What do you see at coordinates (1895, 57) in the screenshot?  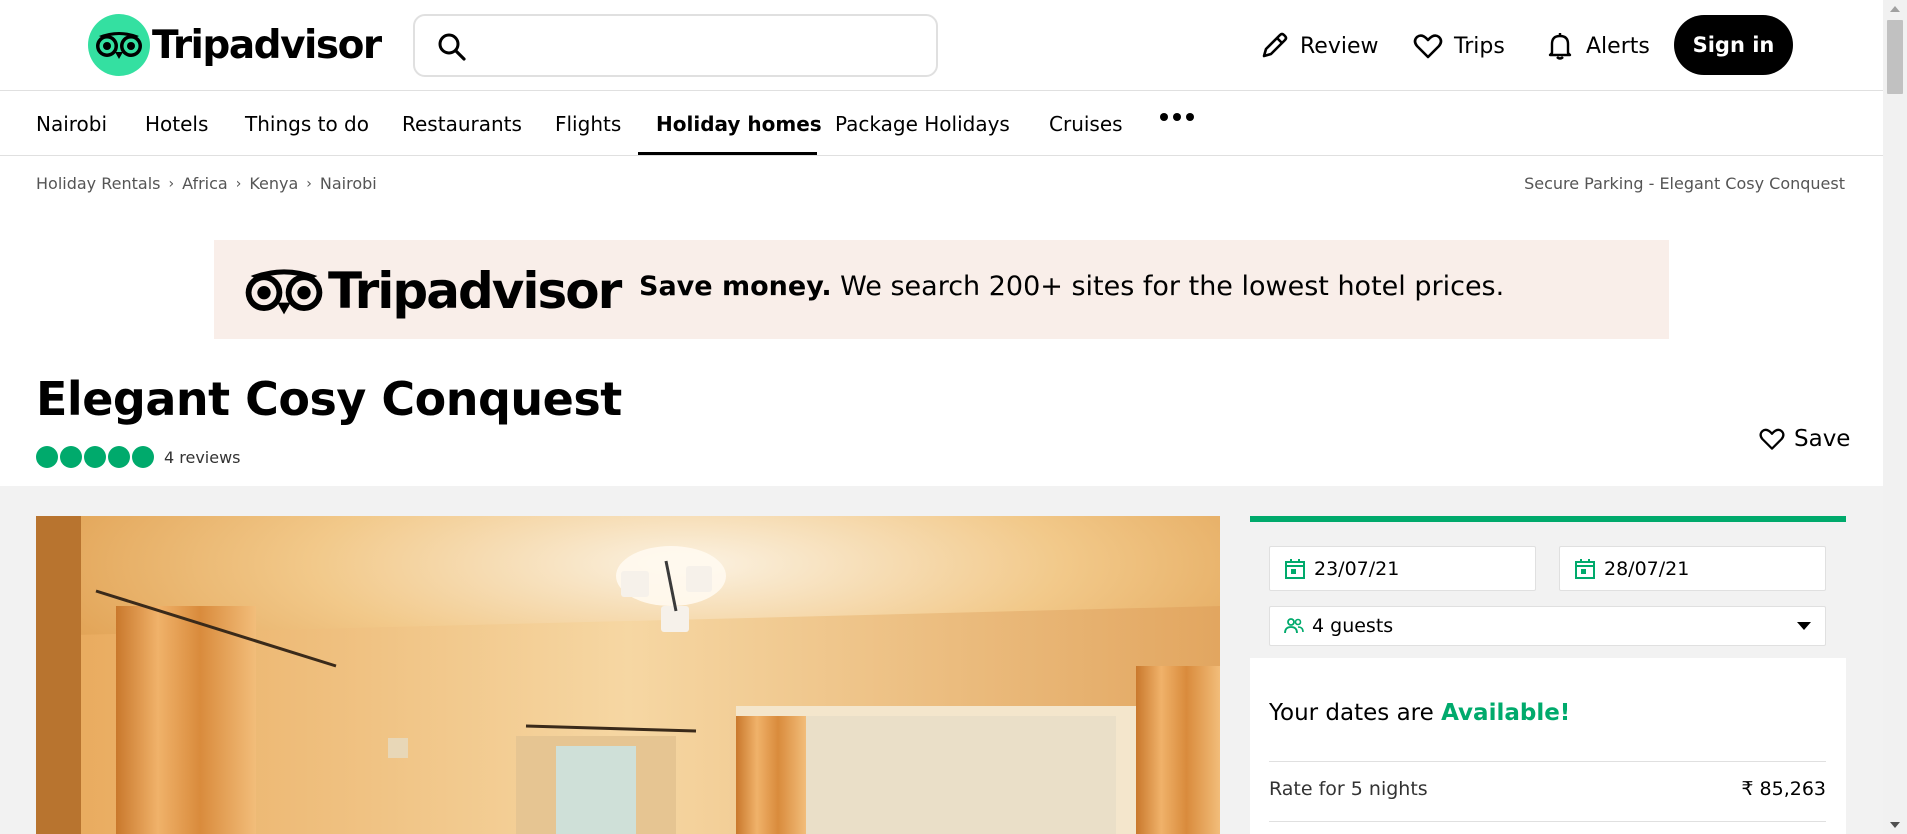 I see `scroll-thumb` at bounding box center [1895, 57].